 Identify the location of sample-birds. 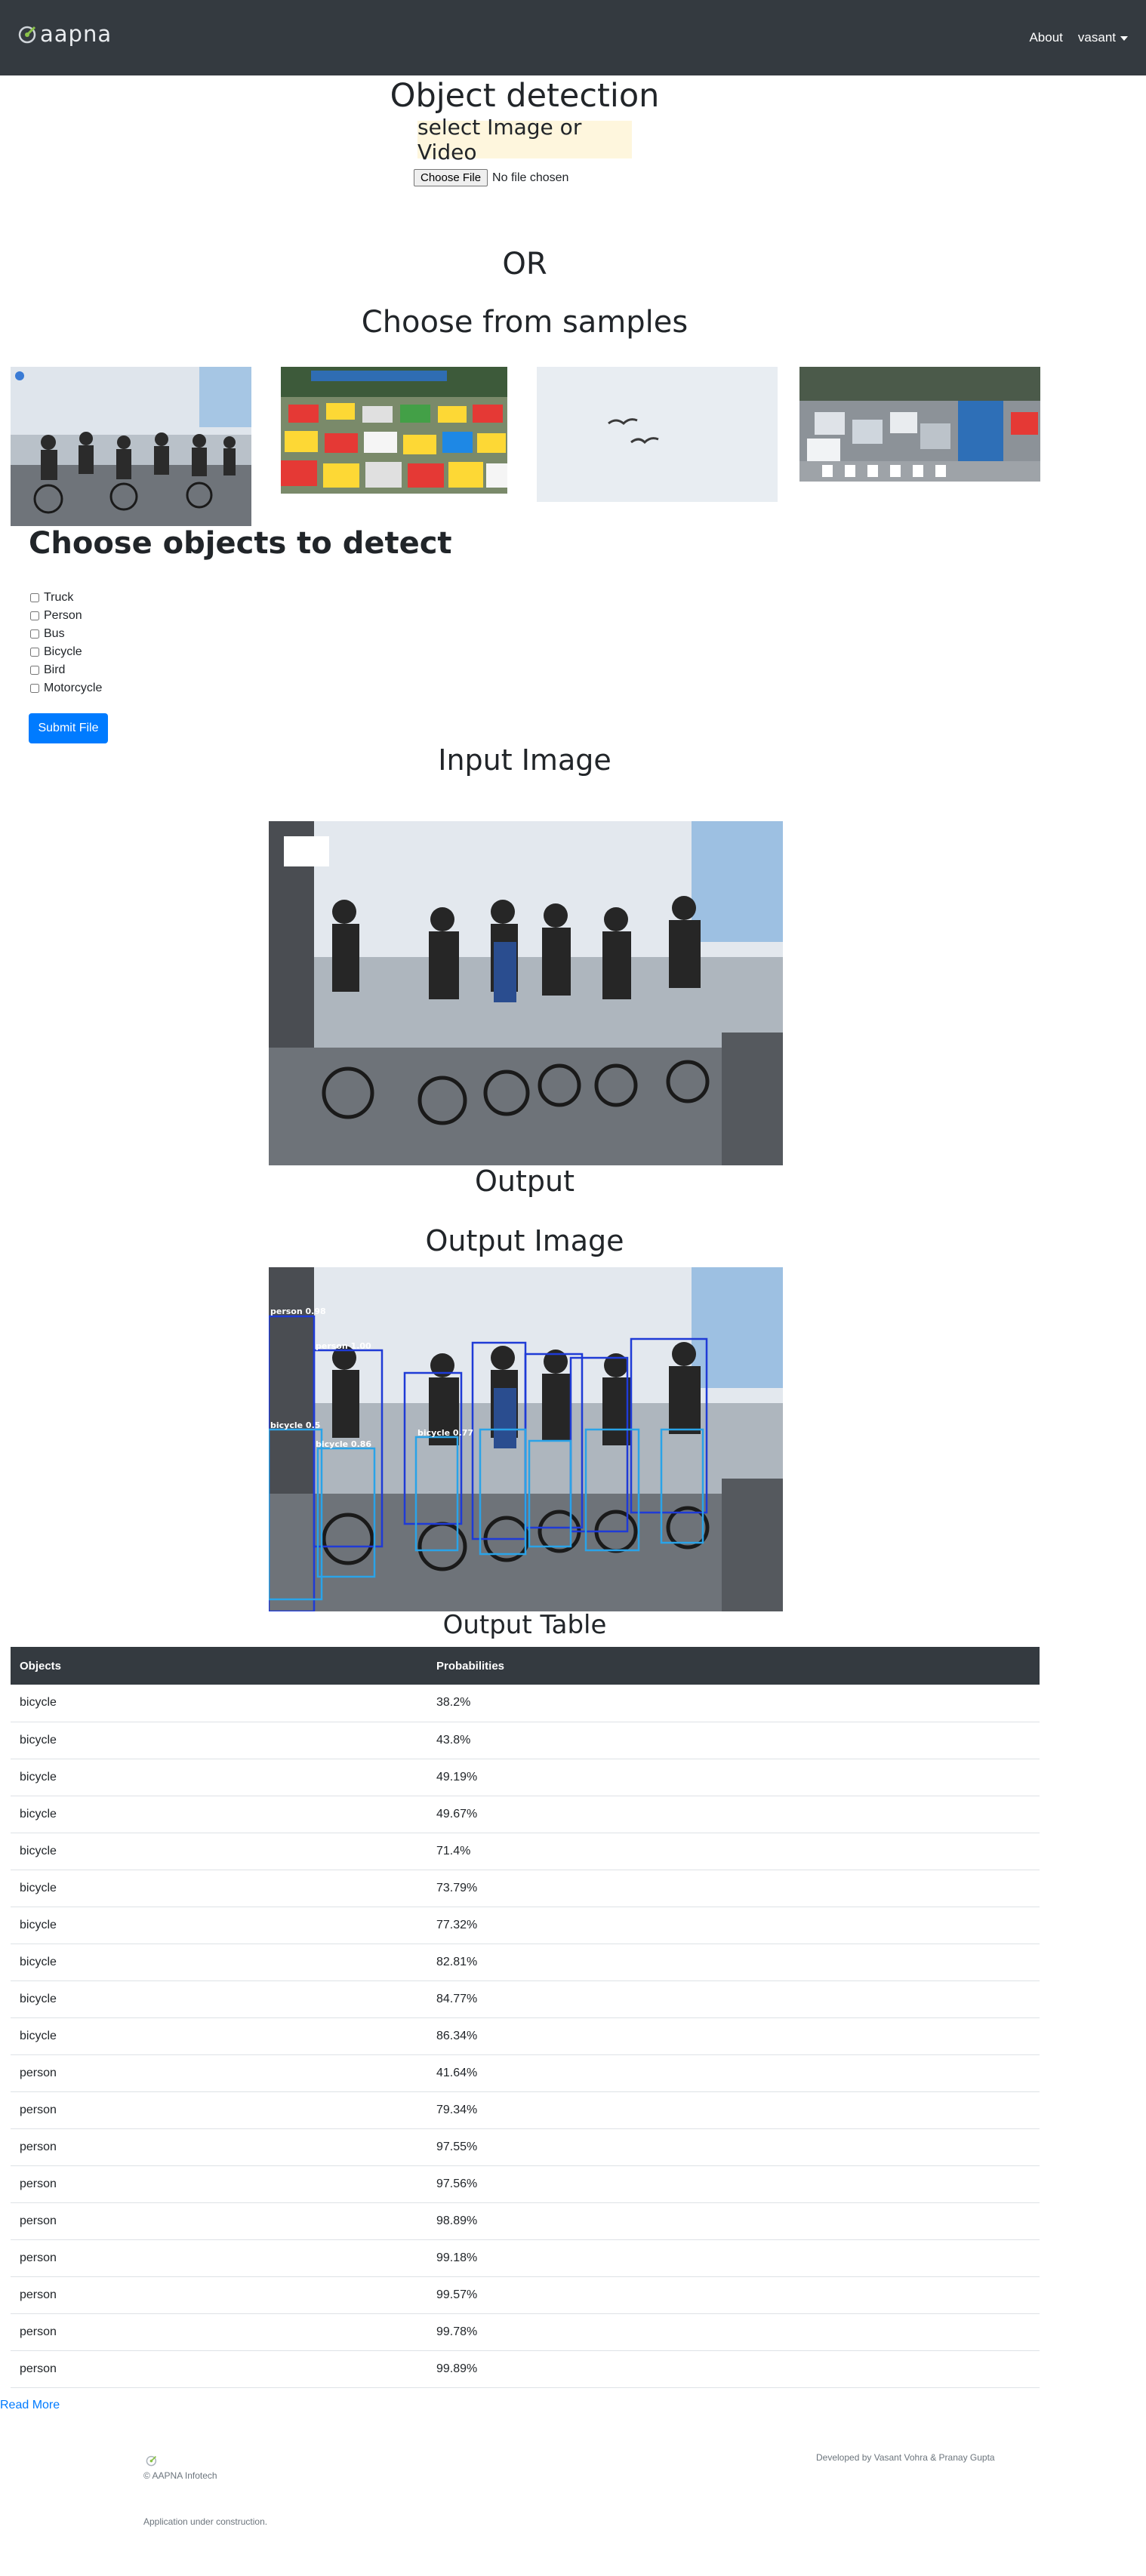
(657, 434).